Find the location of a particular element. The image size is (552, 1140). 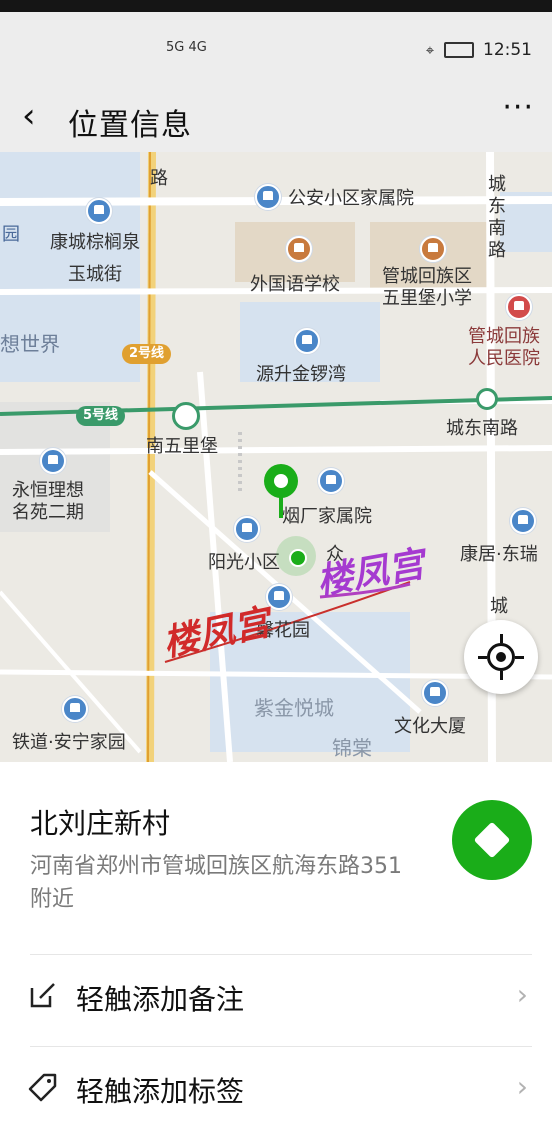

map-label-yuchengjie: 玉城街 is located at coordinates (95, 274).